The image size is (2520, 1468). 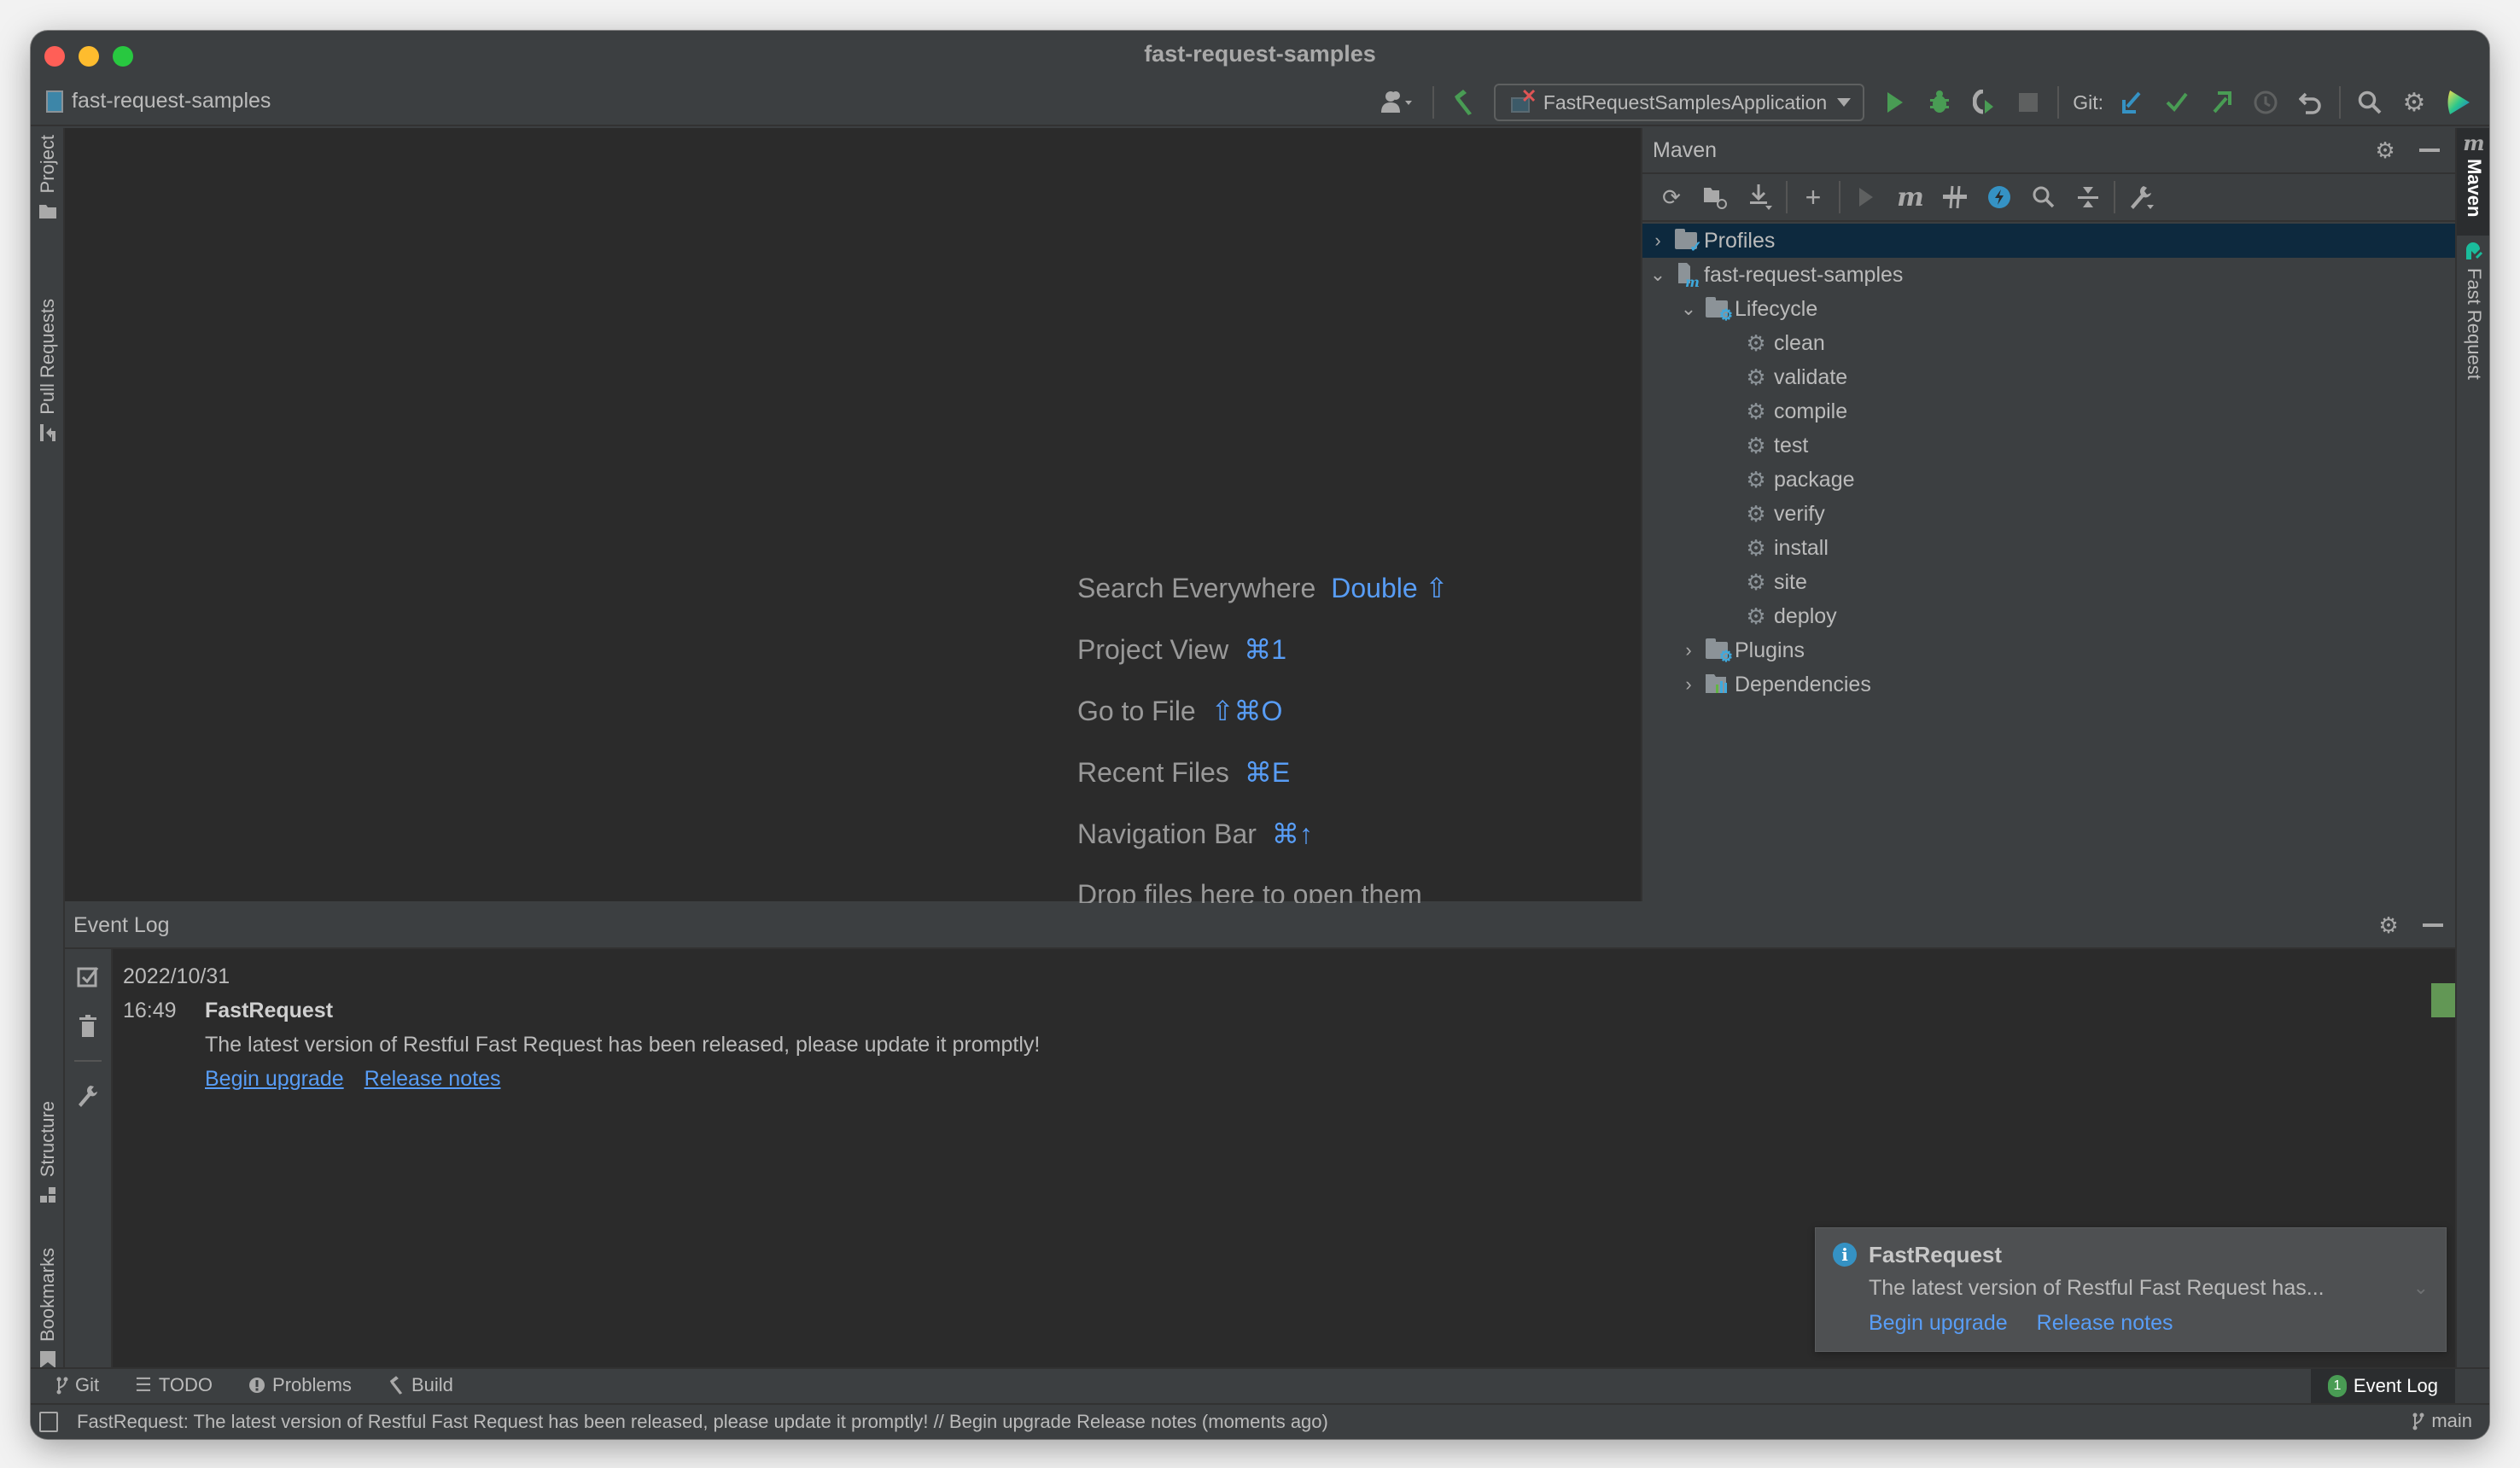 What do you see at coordinates (2048, 650) in the screenshot?
I see `tree-node-plugins: › ⚙ Plugins` at bounding box center [2048, 650].